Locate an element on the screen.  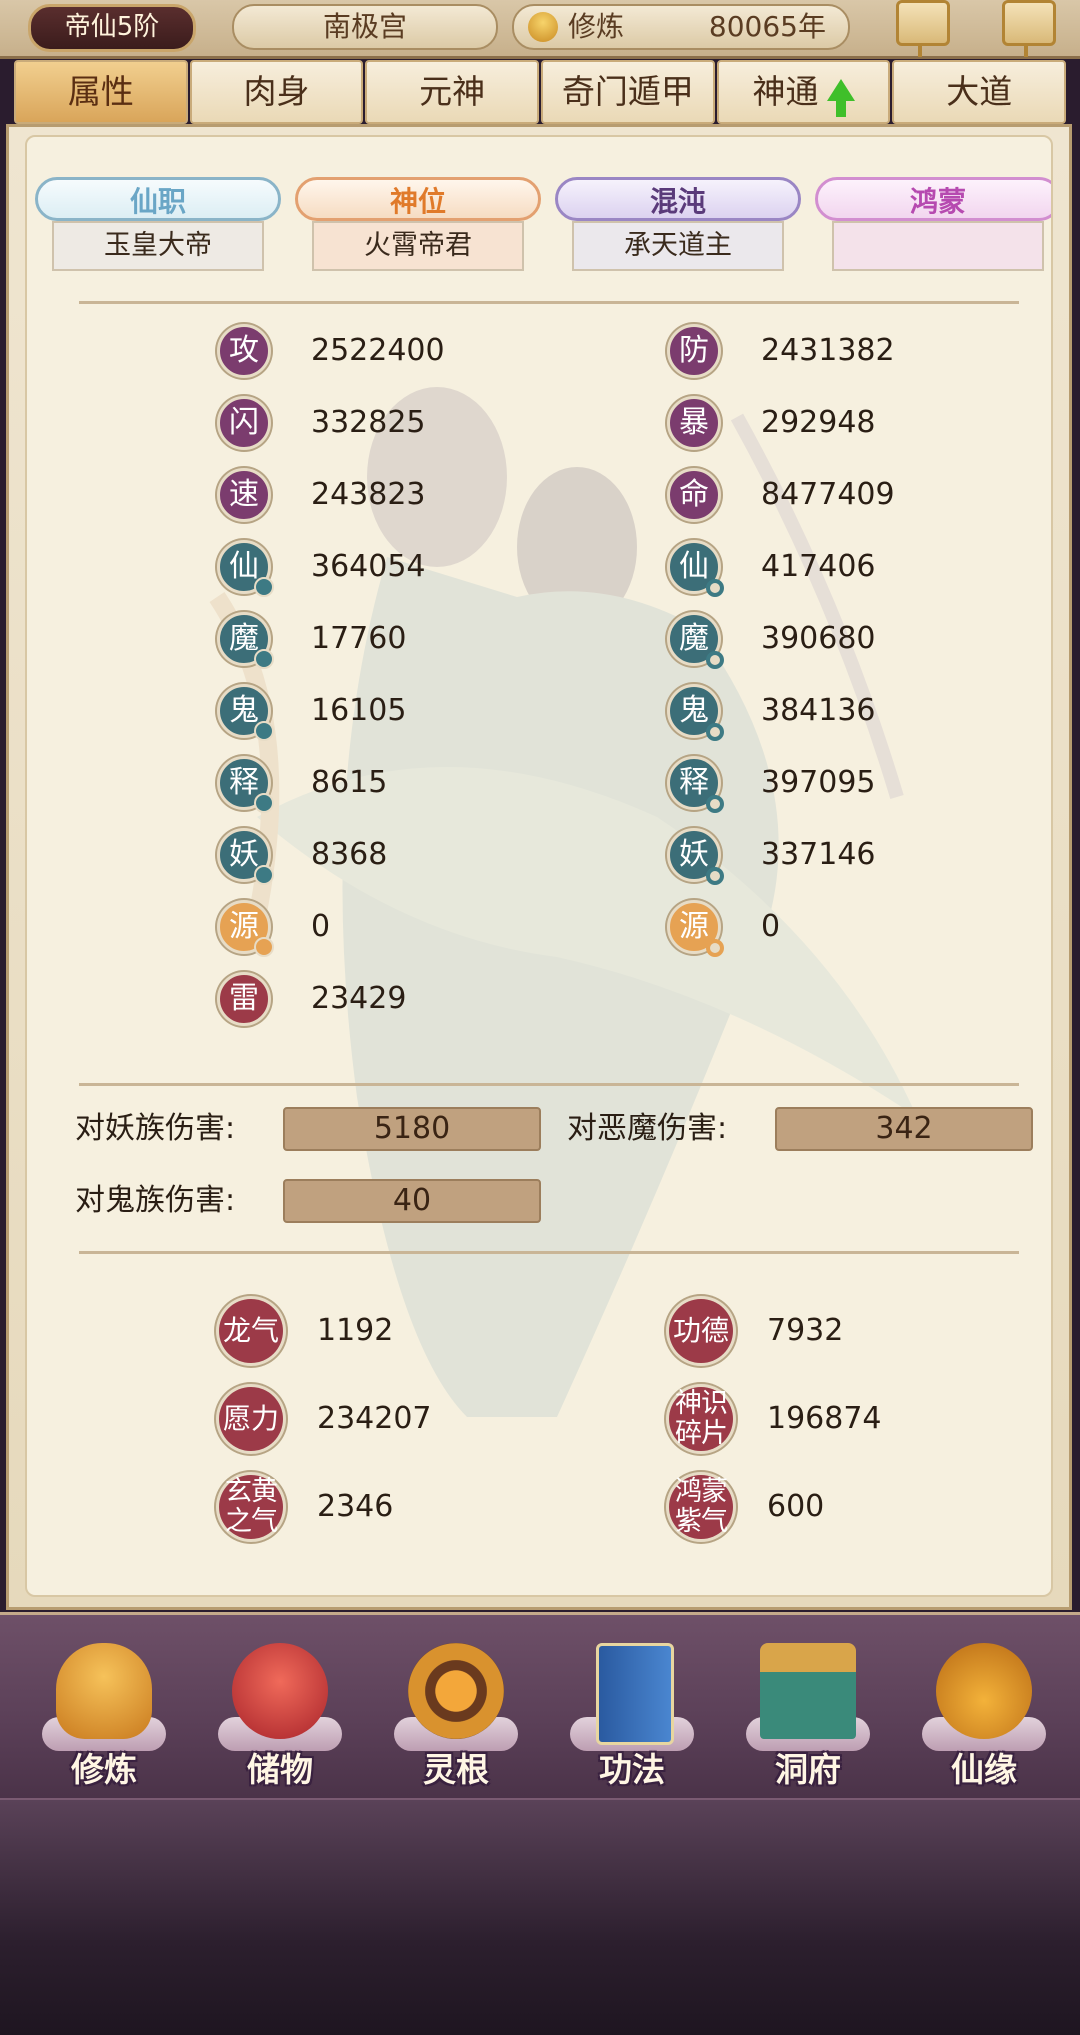
defense-icon: 防 is located at coordinates (694, 351).